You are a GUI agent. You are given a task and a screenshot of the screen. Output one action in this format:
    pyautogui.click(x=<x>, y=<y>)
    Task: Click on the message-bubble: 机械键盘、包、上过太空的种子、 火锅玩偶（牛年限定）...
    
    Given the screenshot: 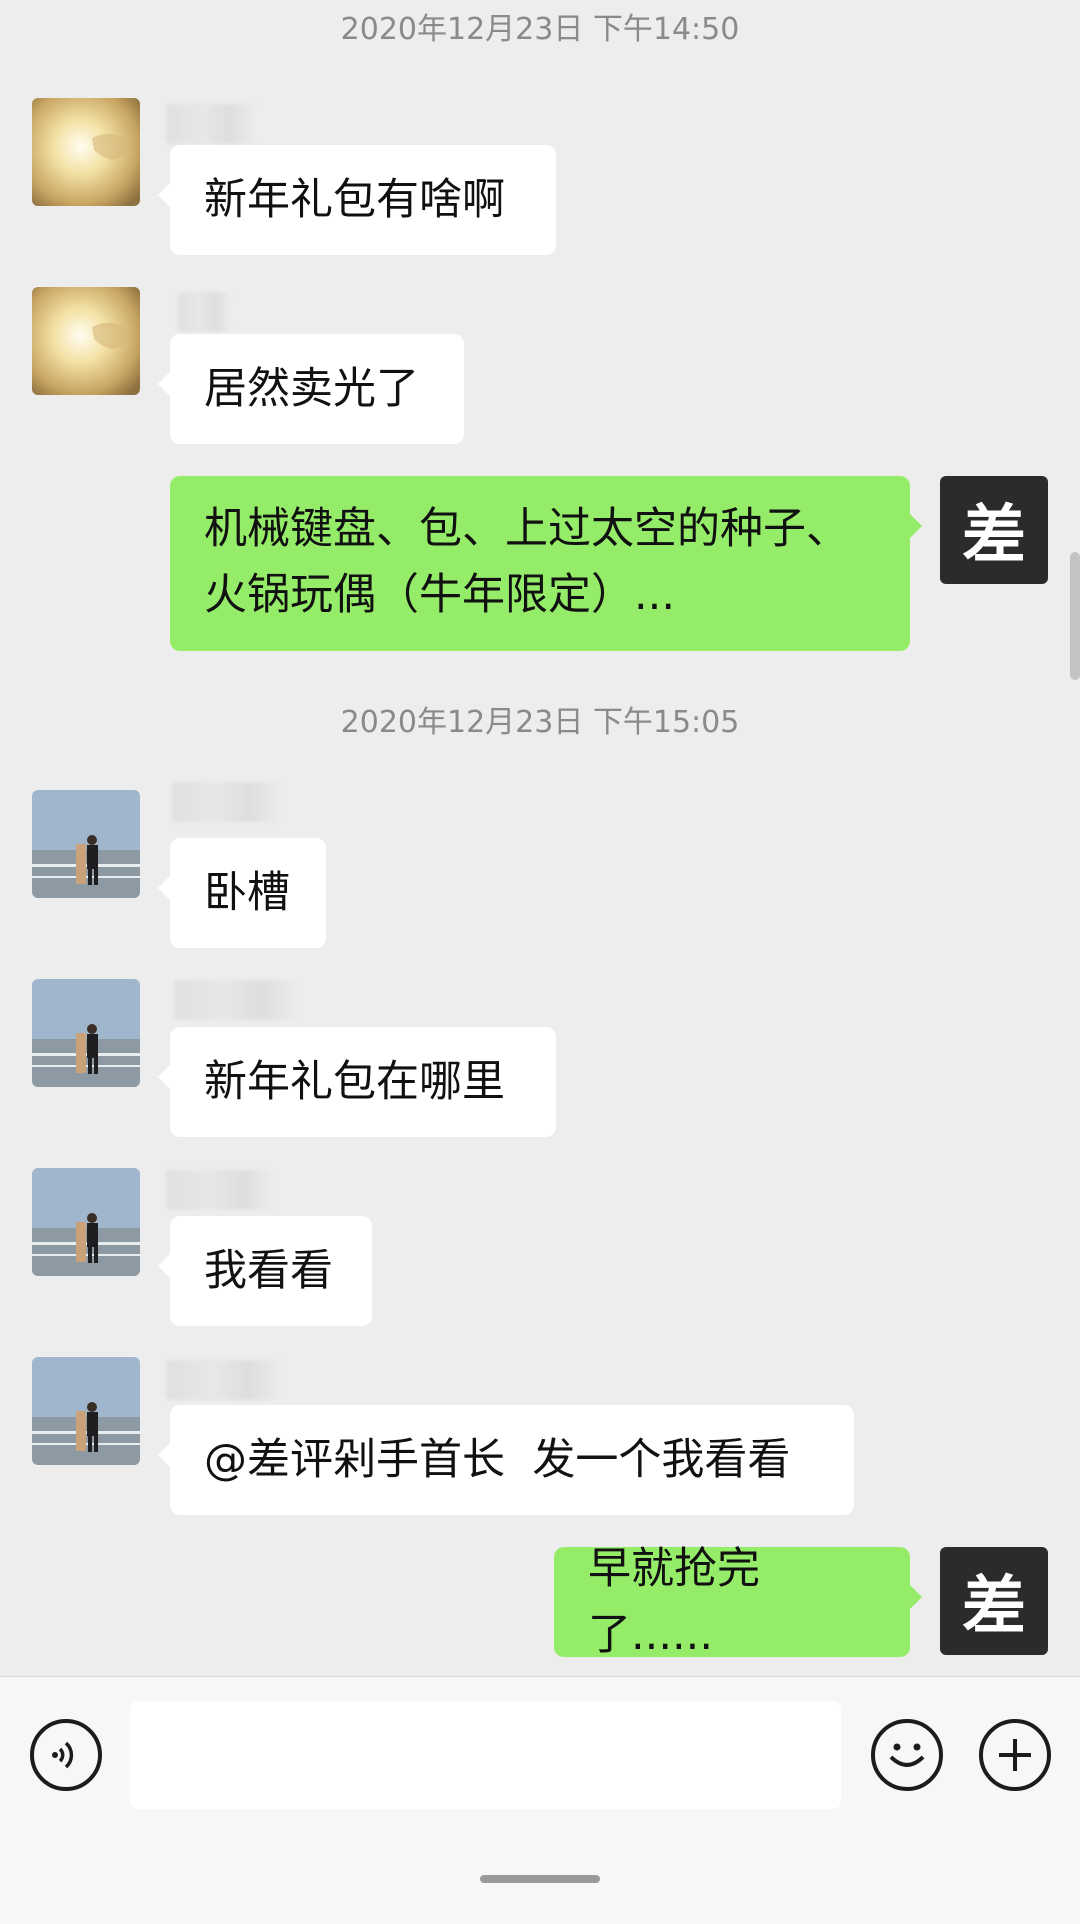 What is the action you would take?
    pyautogui.click(x=546, y=563)
    